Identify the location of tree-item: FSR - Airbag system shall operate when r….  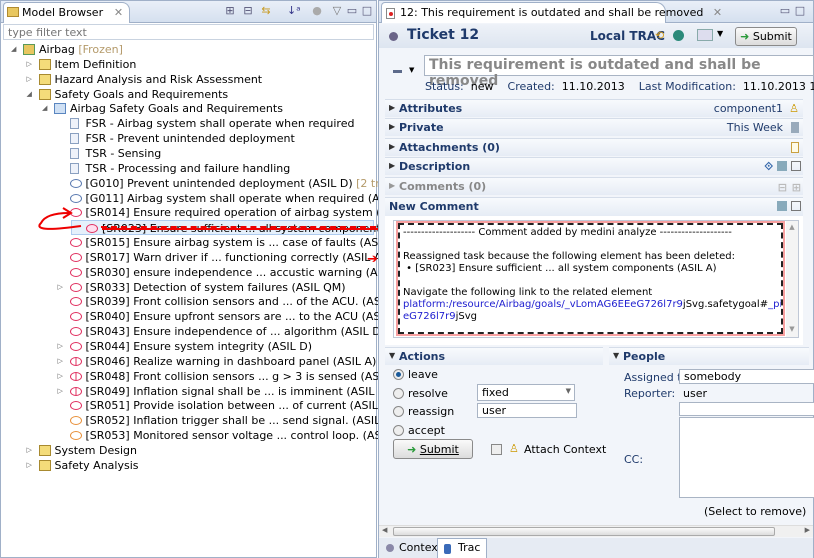
(216, 123).